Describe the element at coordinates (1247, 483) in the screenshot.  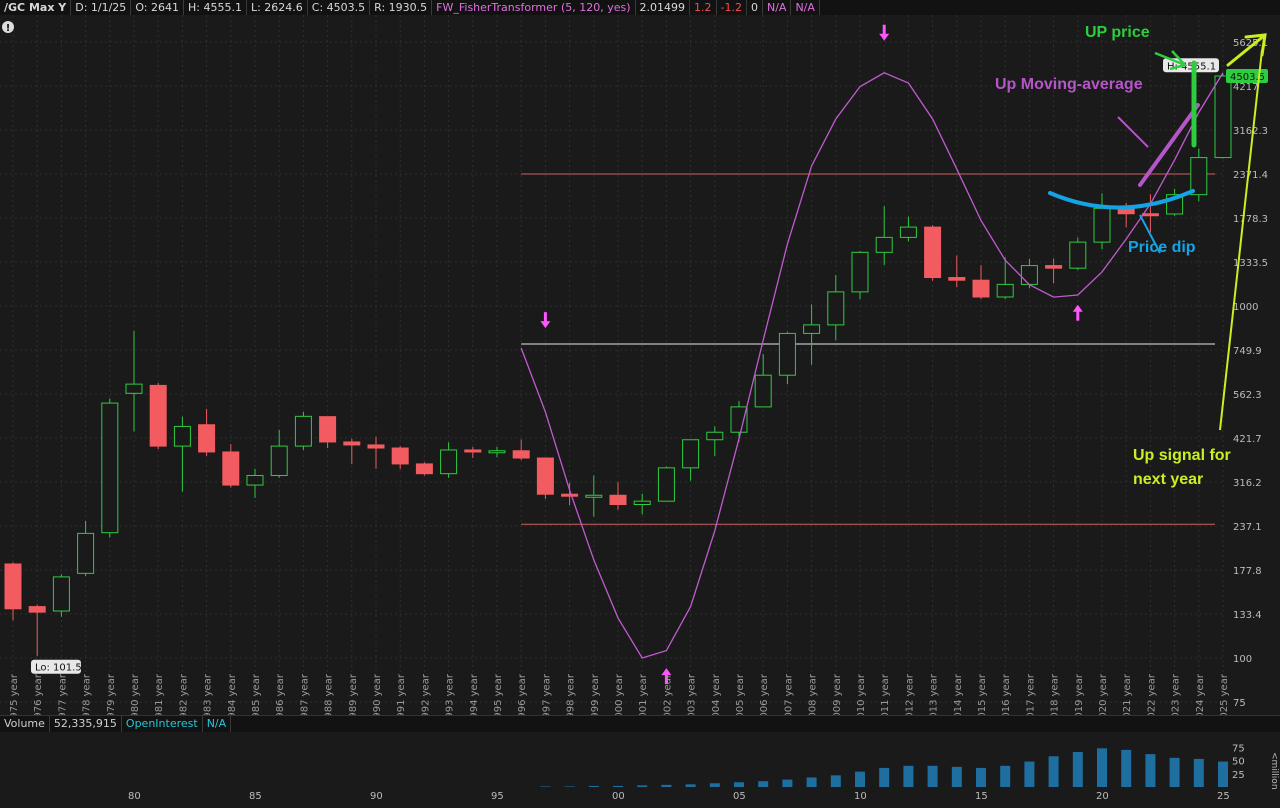
I see `y-tick-label: 316.2` at that location.